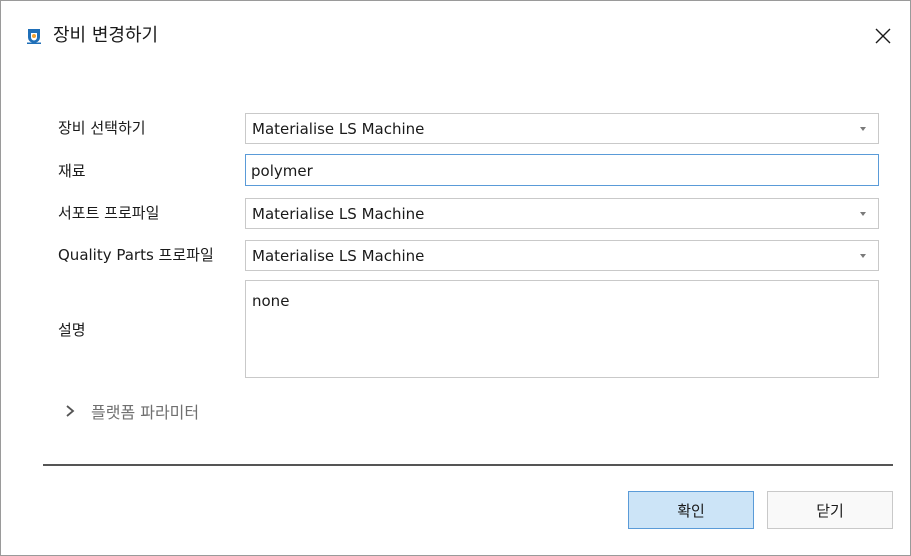 The image size is (911, 556). I want to click on close-icon, so click(883, 36).